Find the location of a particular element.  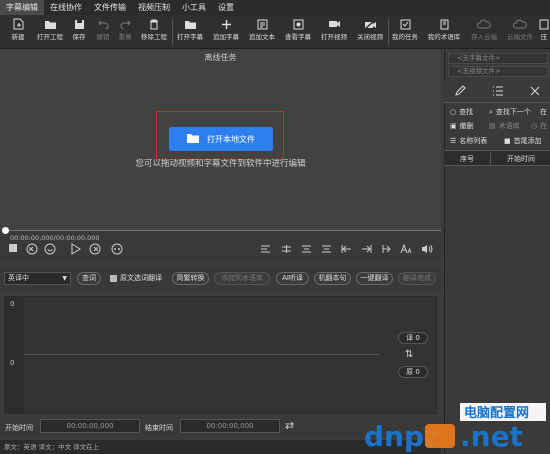

split-button is located at coordinates (306, 249).